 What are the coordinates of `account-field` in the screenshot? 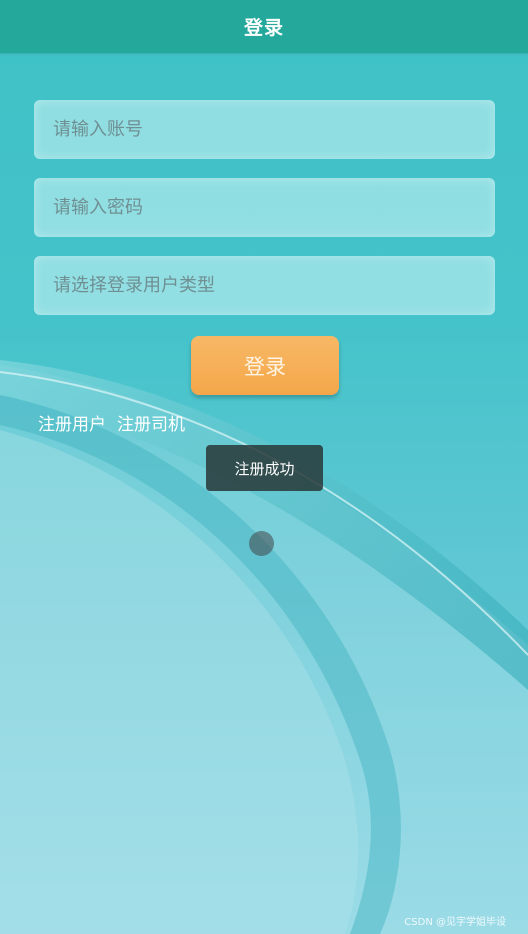 It's located at (264, 129).